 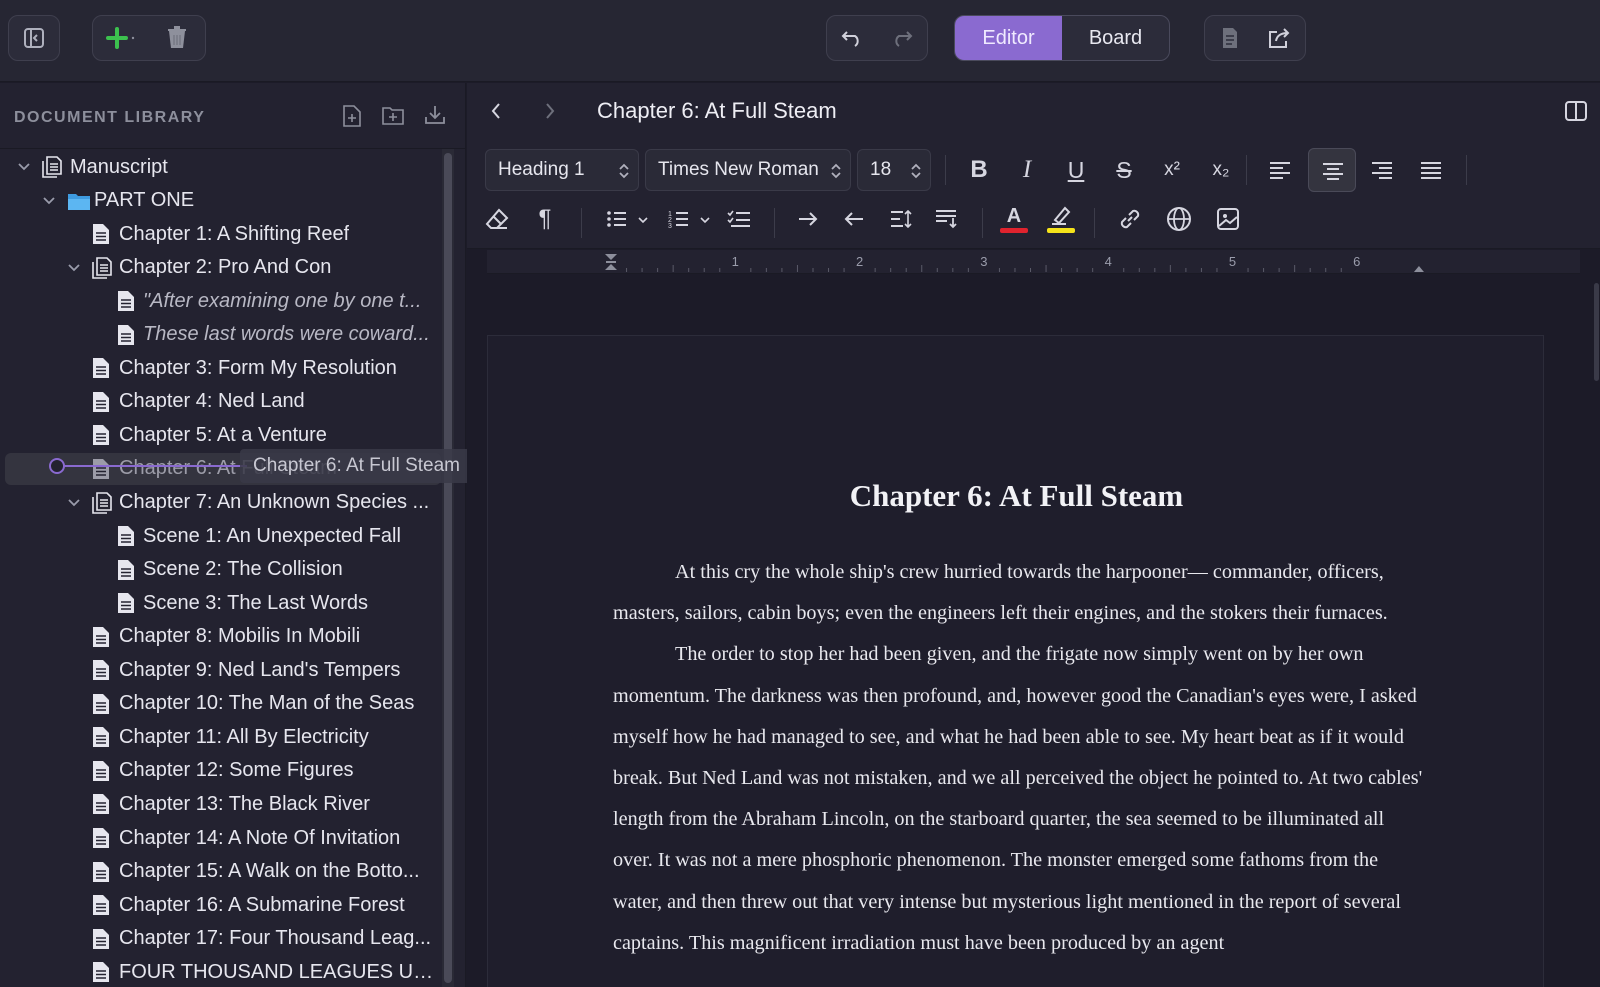 What do you see at coordinates (854, 219) in the screenshot?
I see `outdent-button` at bounding box center [854, 219].